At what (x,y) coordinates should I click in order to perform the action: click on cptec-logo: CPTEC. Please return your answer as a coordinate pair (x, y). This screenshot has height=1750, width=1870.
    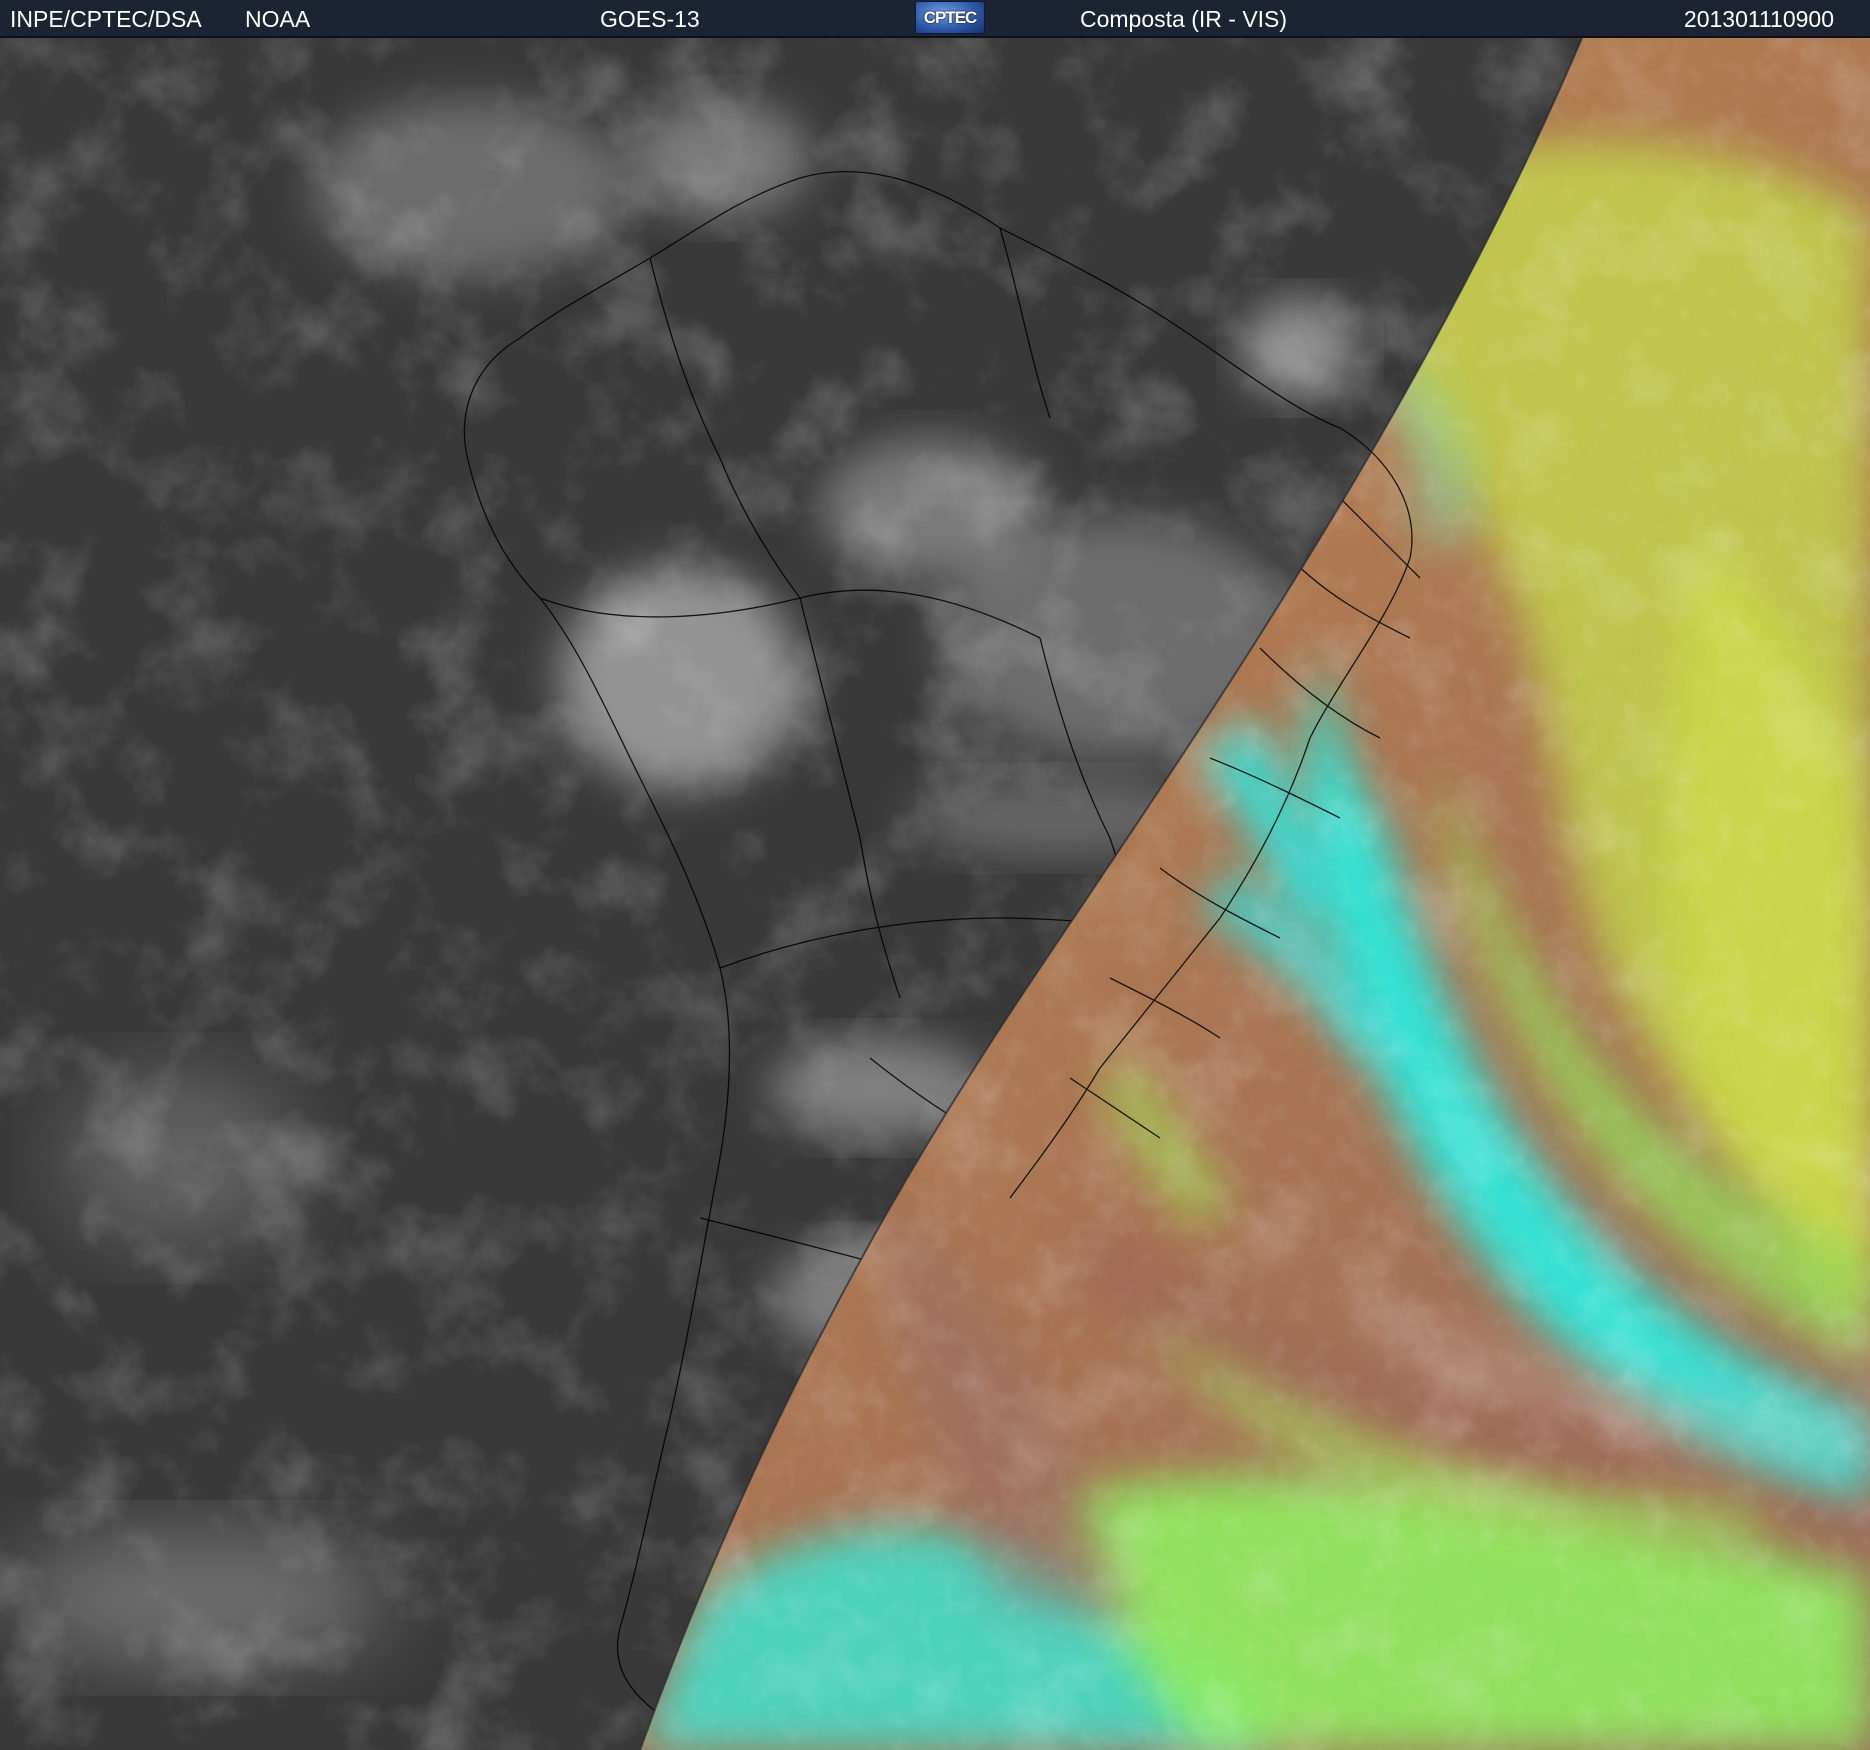
    Looking at the image, I should click on (950, 17).